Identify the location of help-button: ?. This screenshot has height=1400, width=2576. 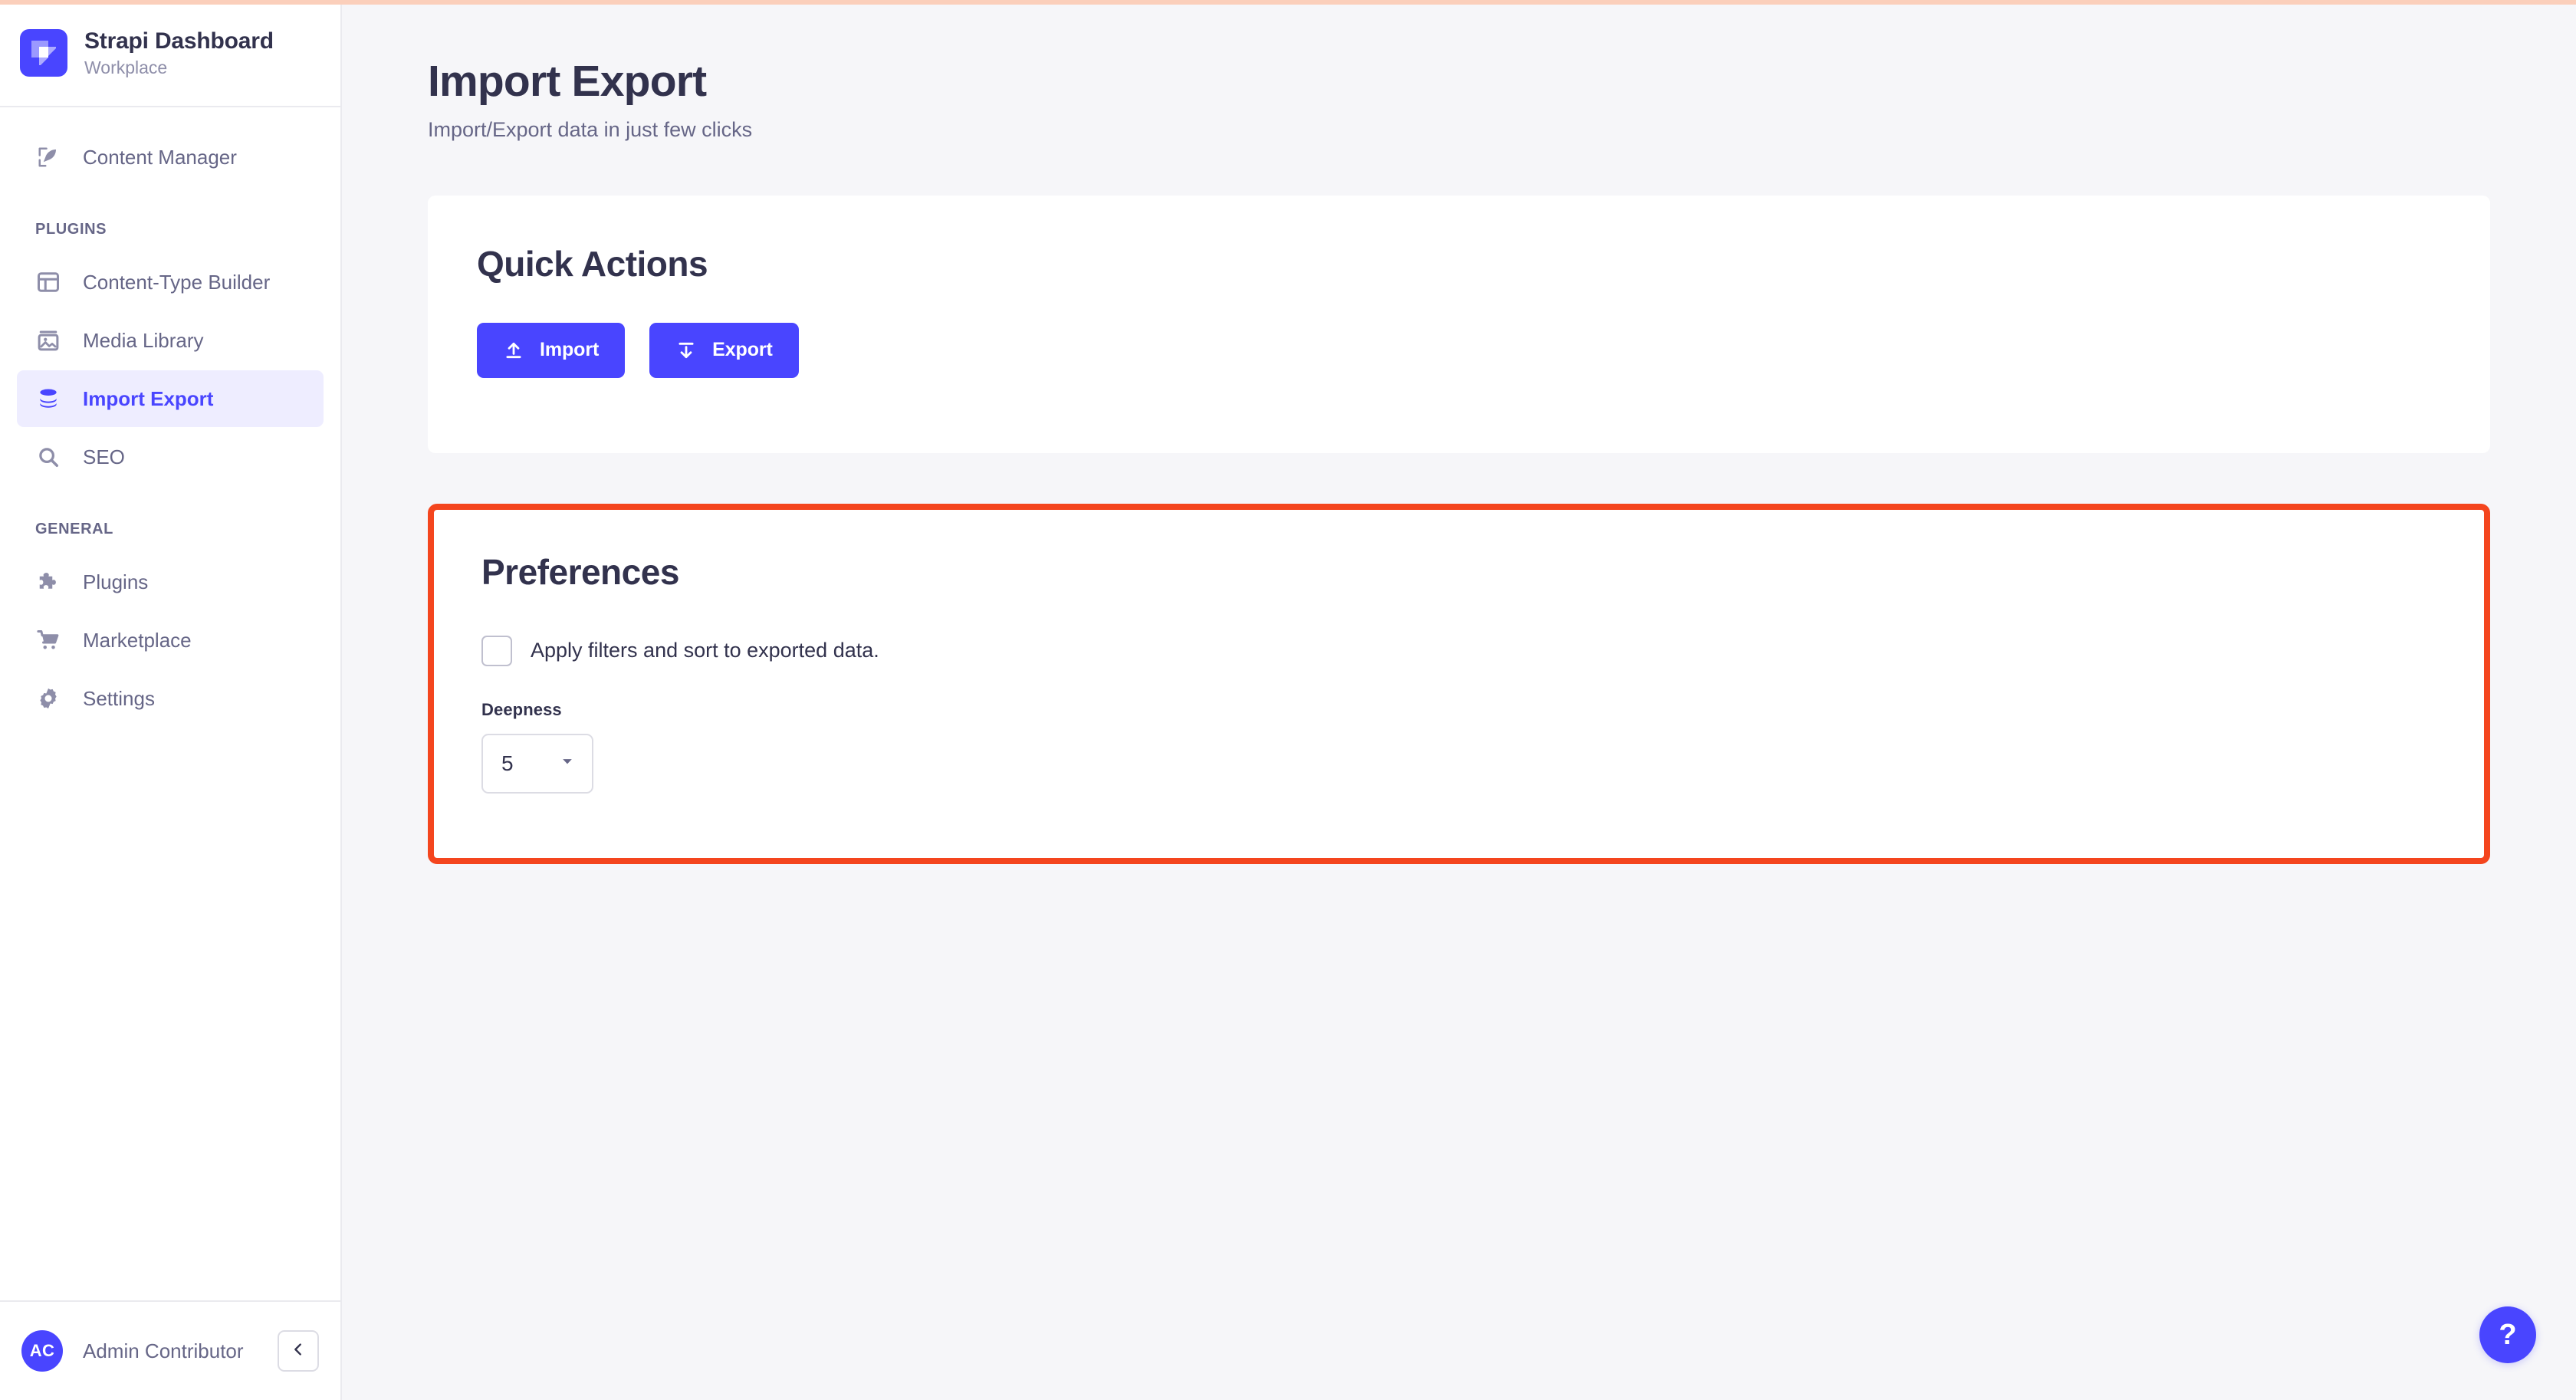
(2507, 1334).